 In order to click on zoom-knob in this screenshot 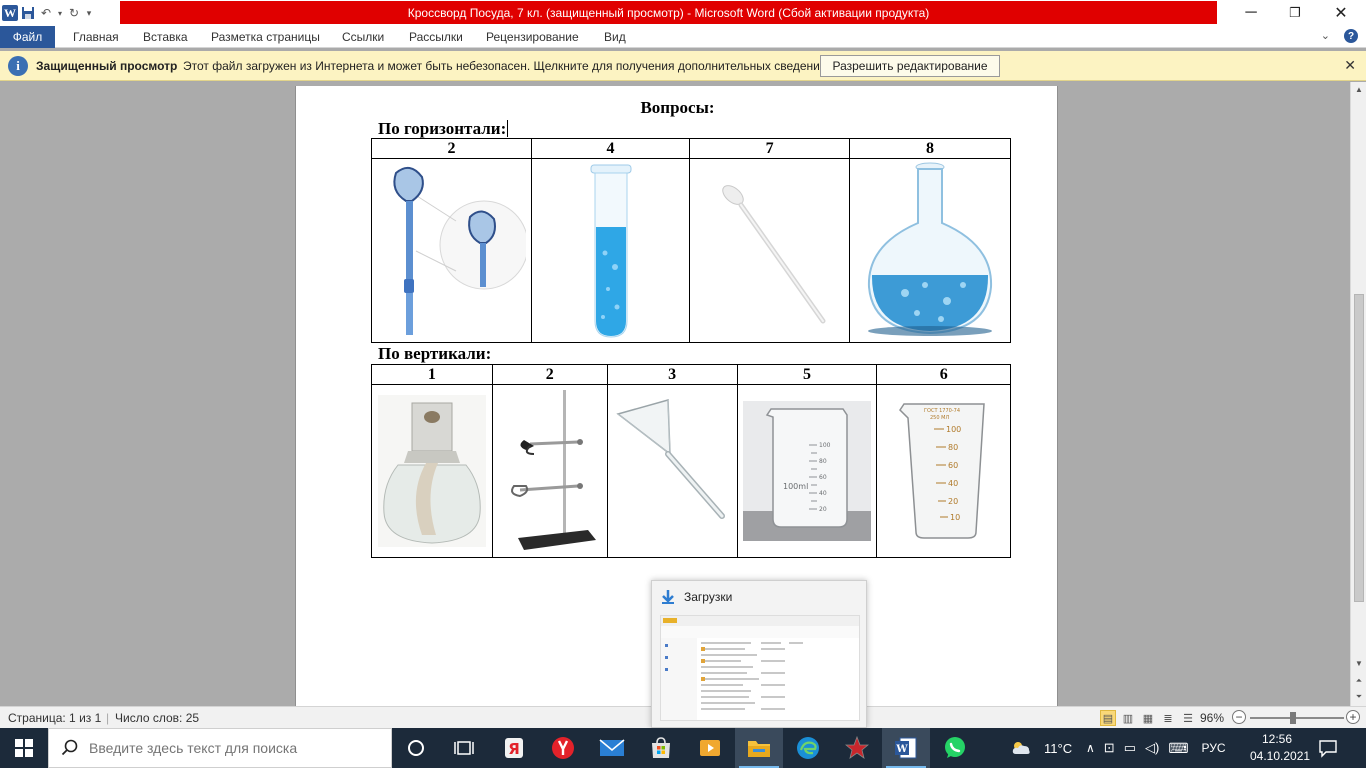, I will do `click(1293, 718)`.